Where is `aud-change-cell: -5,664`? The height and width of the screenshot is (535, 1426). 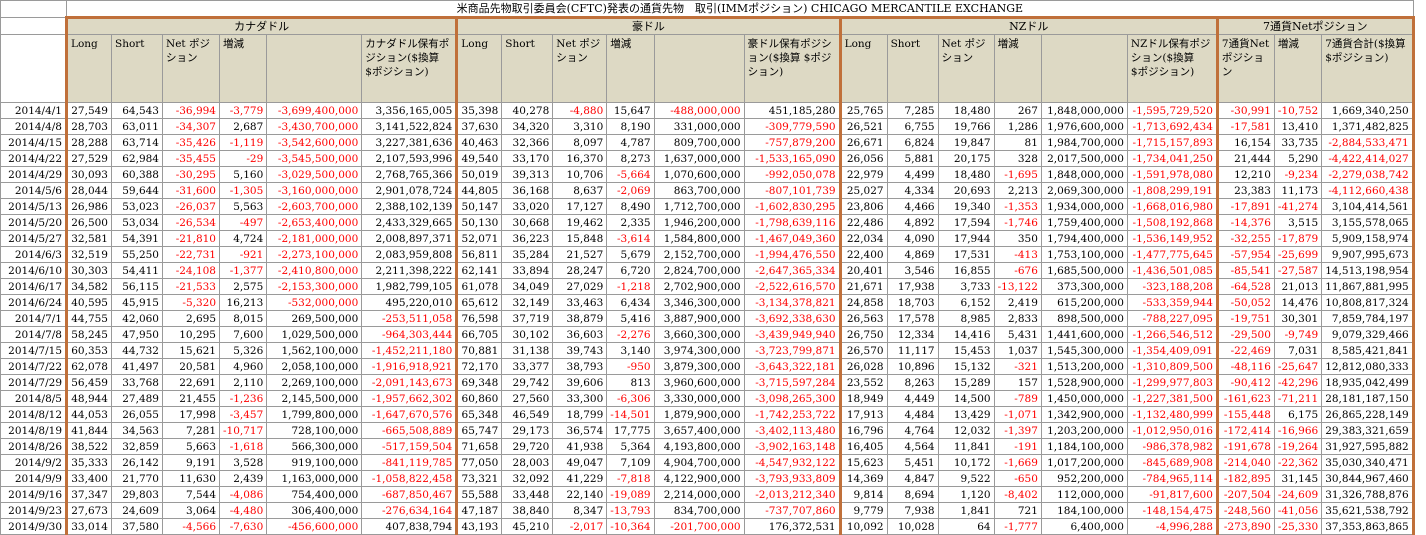
aud-change-cell: -5,664 is located at coordinates (630, 174).